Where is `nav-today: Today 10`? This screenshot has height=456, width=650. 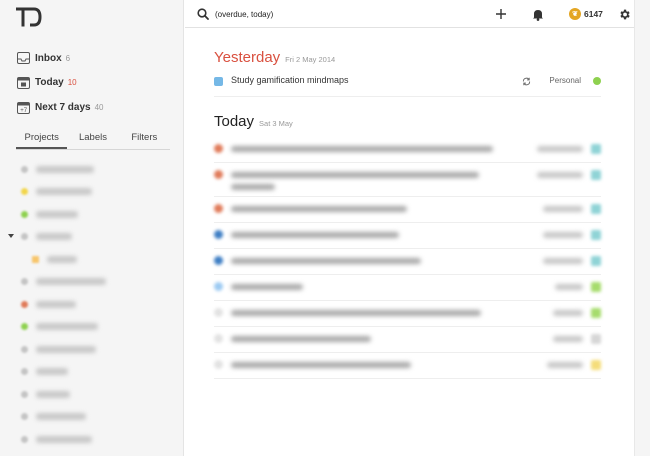
nav-today: Today 10 is located at coordinates (46, 82).